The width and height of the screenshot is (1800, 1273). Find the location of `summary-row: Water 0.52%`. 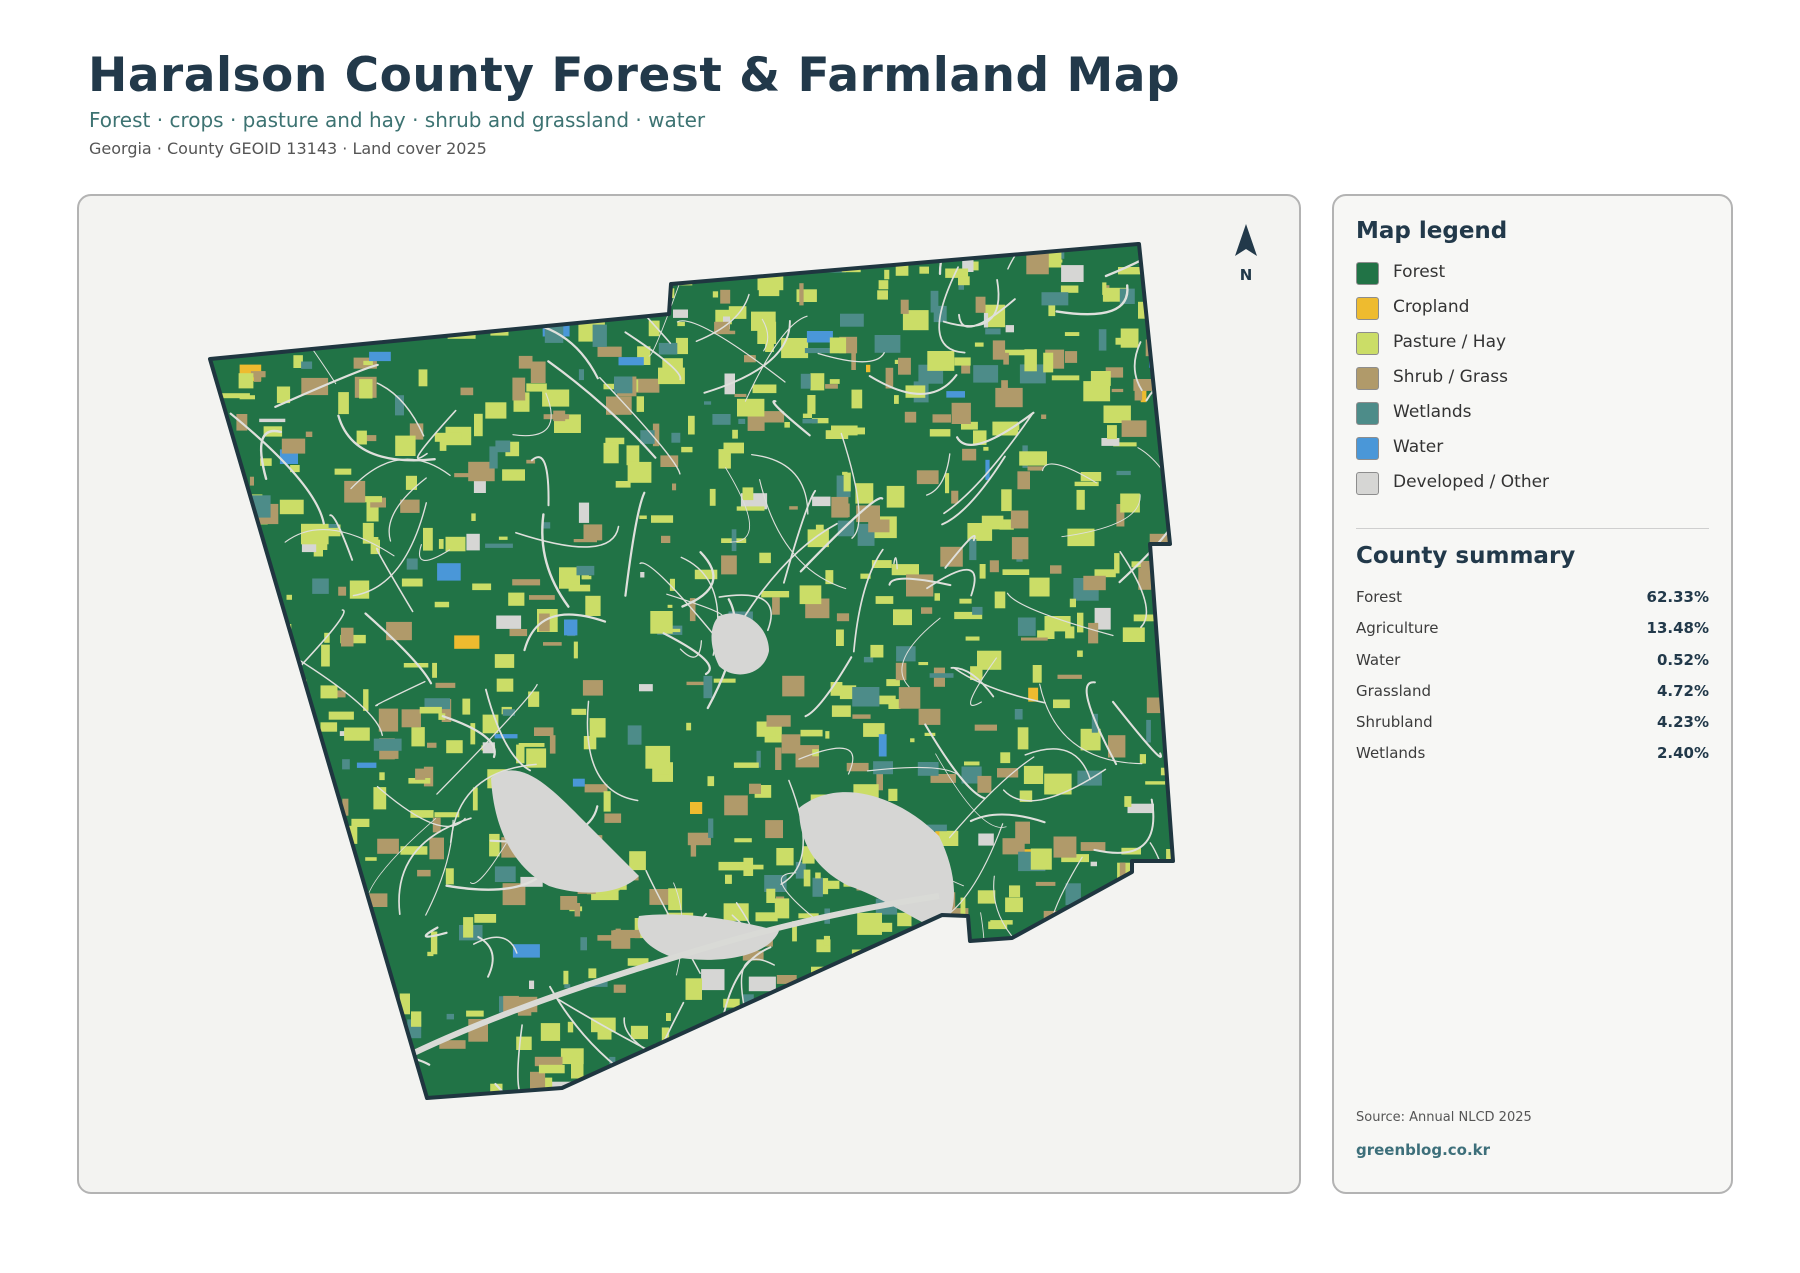

summary-row: Water 0.52% is located at coordinates (1532, 666).